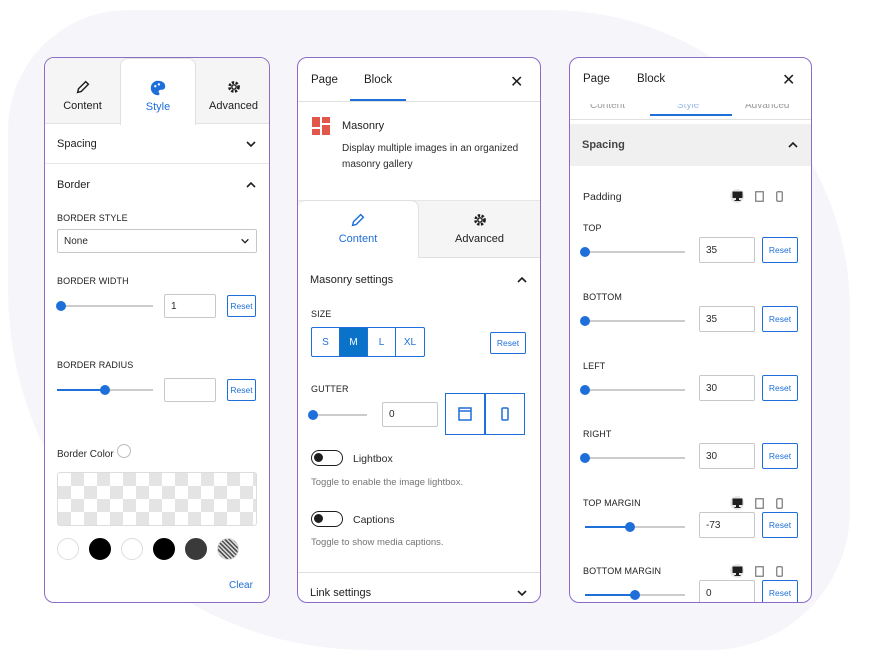 This screenshot has height=654, width=870. Describe the element at coordinates (326, 342) in the screenshot. I see `size-option-s: S` at that location.